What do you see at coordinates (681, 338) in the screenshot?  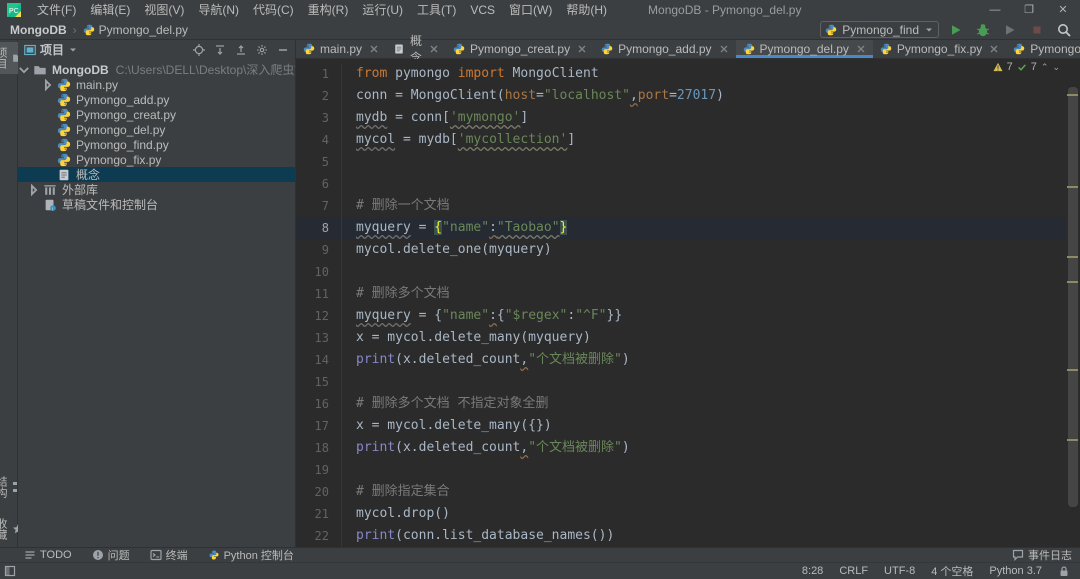 I see `code-line-13: 13 x = mycol.delete_many(myquery)` at bounding box center [681, 338].